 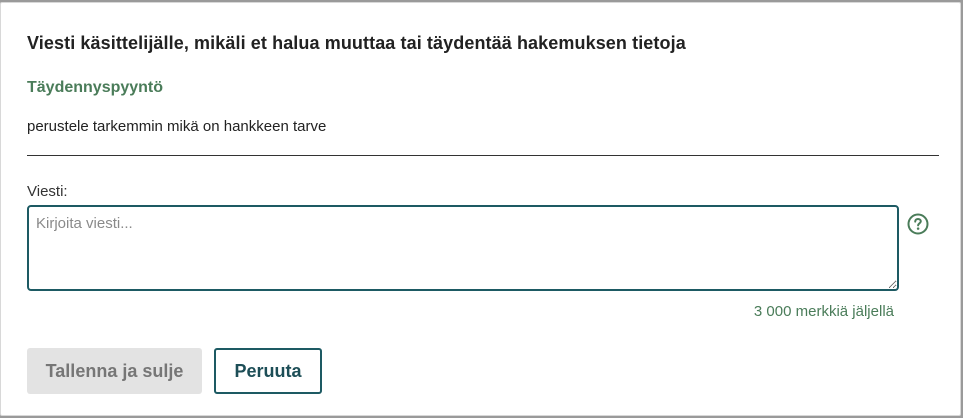 I want to click on question-circle-icon, so click(x=918, y=224).